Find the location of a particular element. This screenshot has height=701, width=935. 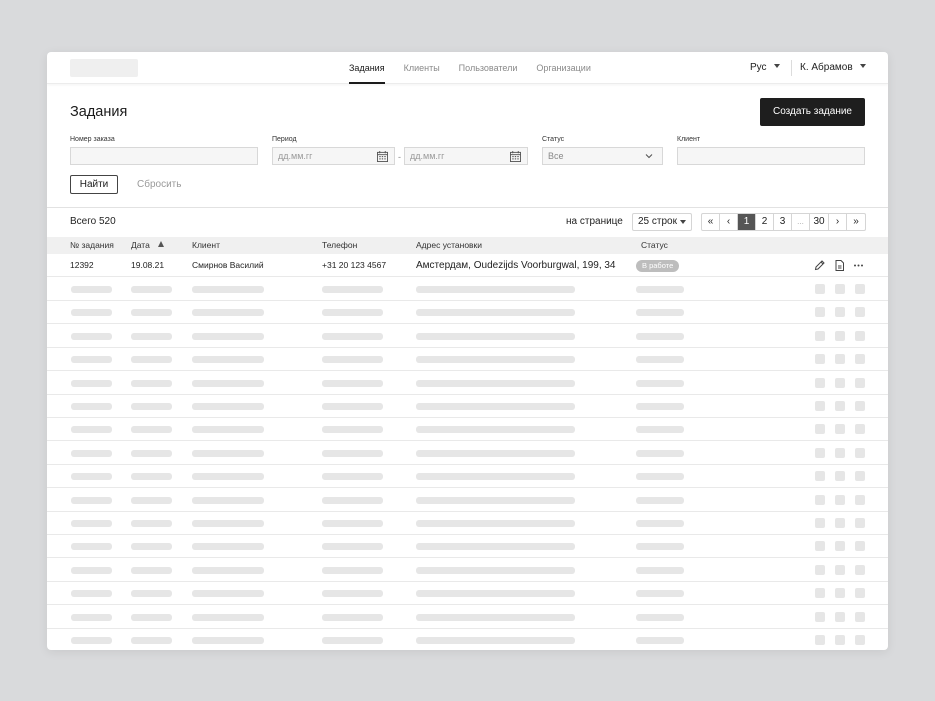

find-button: Найти is located at coordinates (94, 184).